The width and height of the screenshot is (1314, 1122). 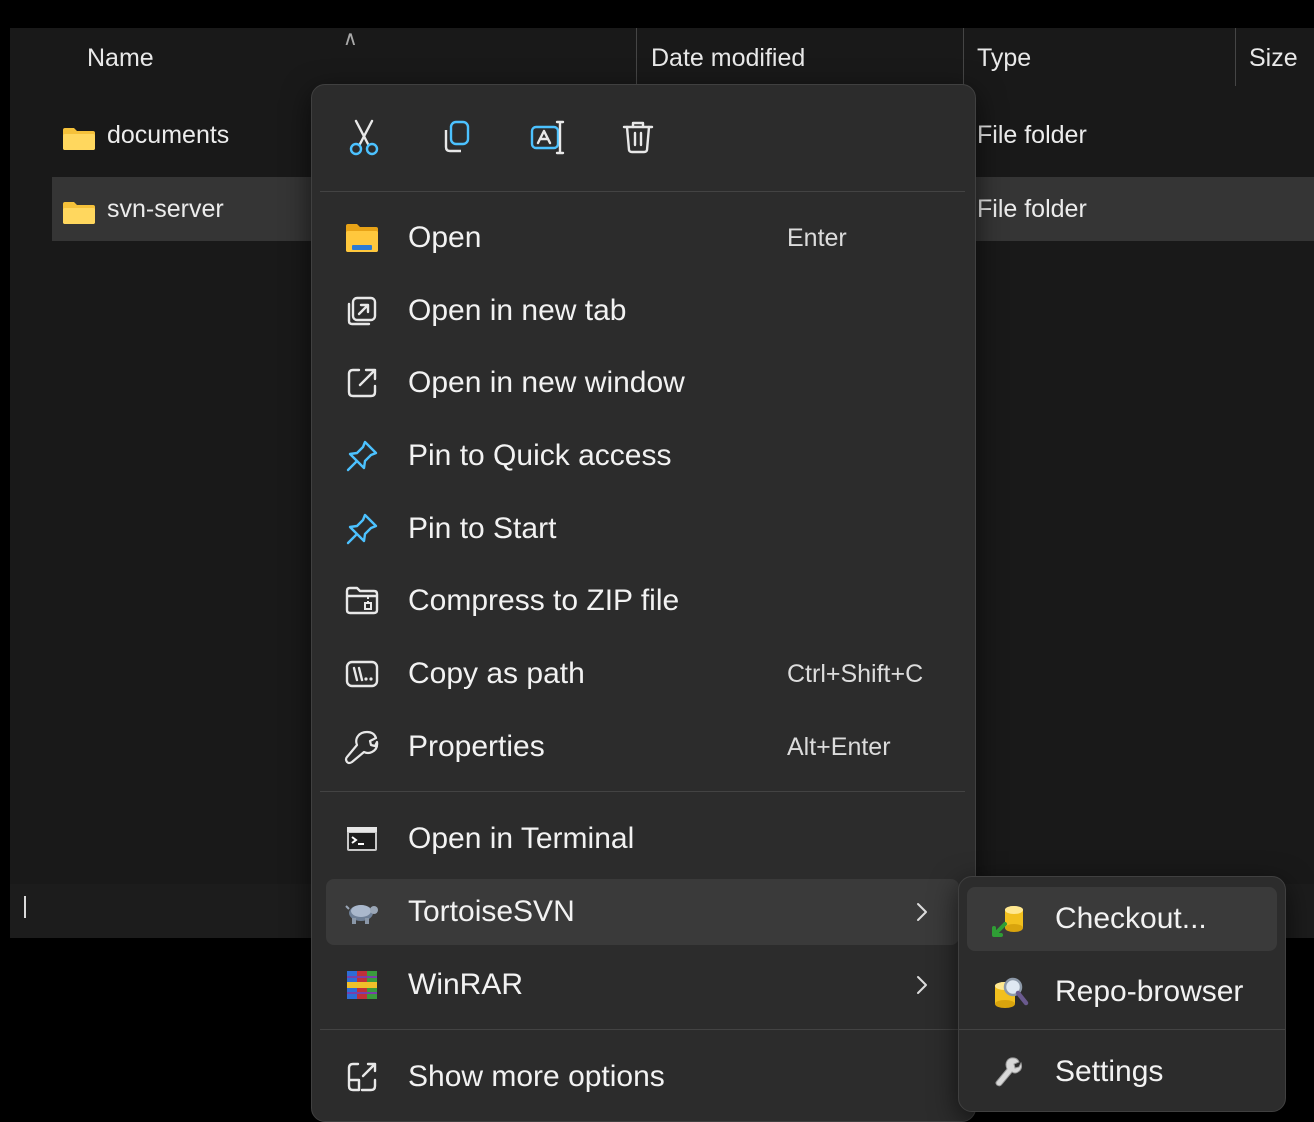 What do you see at coordinates (350, 39) in the screenshot?
I see `sort-ascending-icon: ∧` at bounding box center [350, 39].